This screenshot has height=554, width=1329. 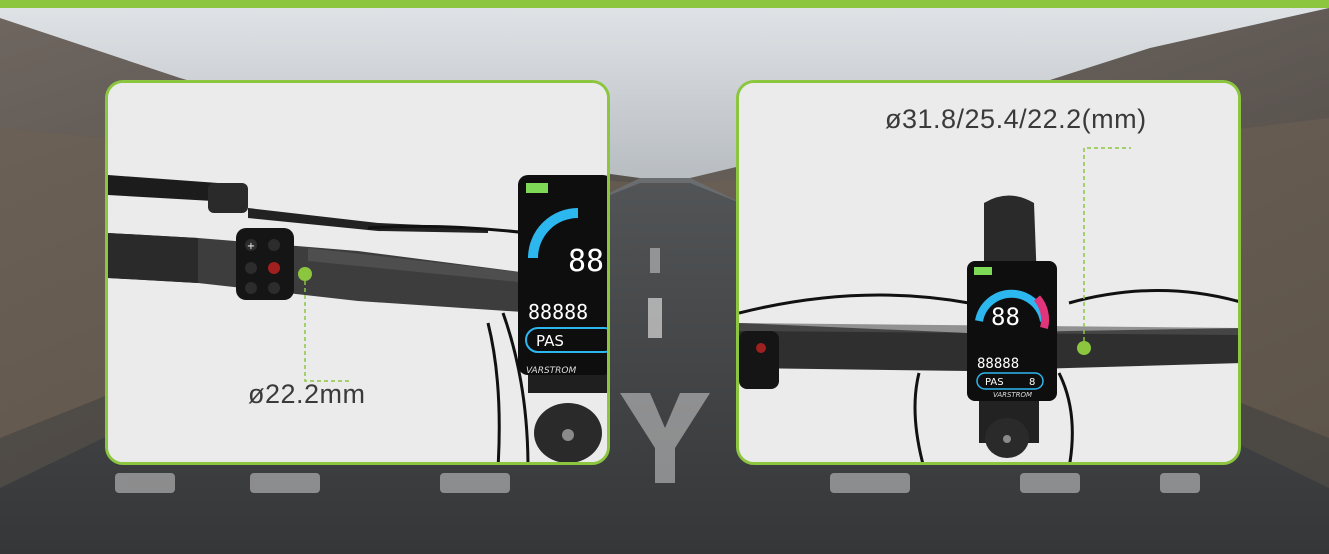 I want to click on display-pas-level-right: 8, so click(x=1032, y=382).